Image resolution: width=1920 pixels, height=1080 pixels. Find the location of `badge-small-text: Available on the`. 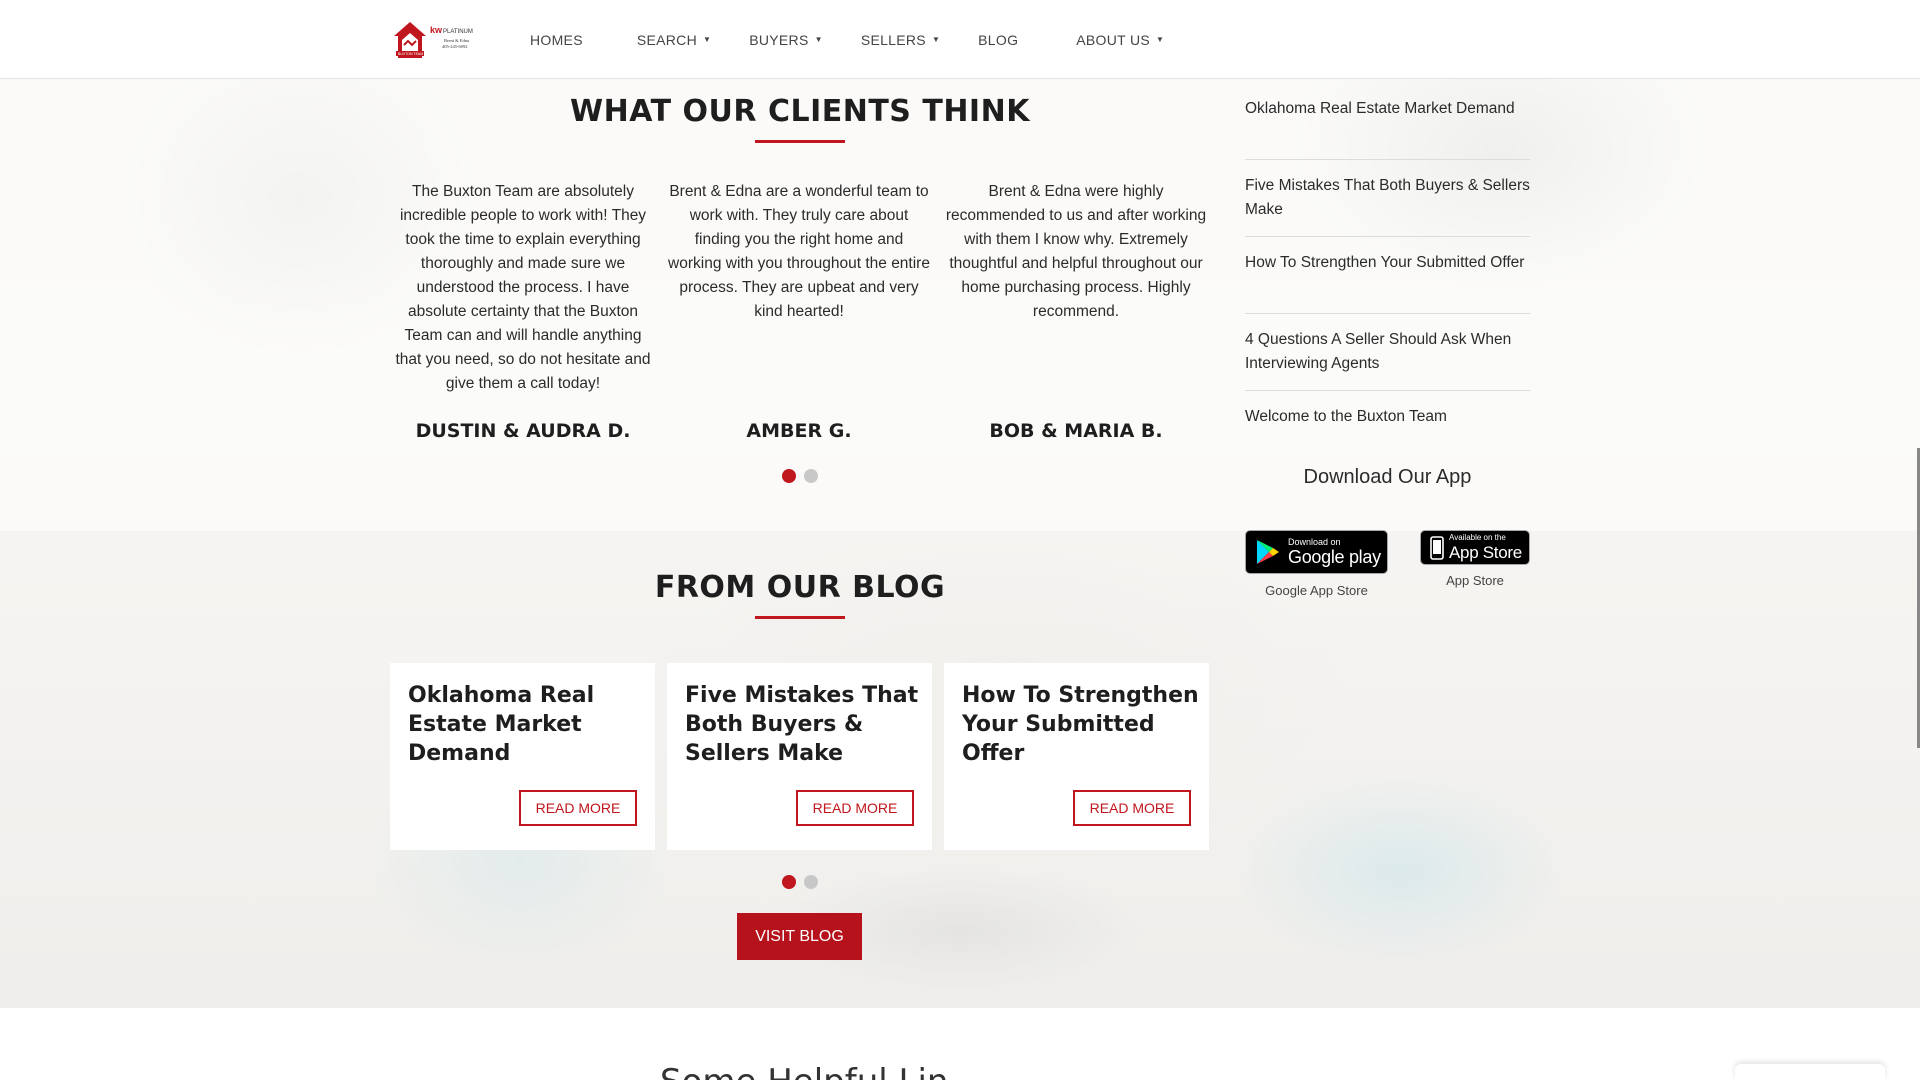

badge-small-text: Available on the is located at coordinates (1477, 537).